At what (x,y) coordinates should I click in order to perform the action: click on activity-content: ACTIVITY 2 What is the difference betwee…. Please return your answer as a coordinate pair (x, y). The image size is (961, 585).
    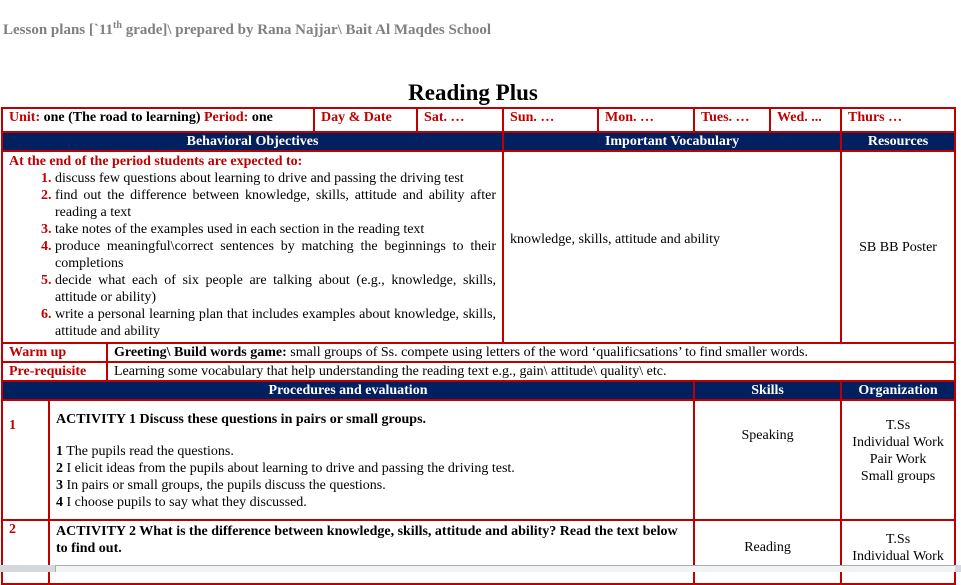
    Looking at the image, I should click on (371, 552).